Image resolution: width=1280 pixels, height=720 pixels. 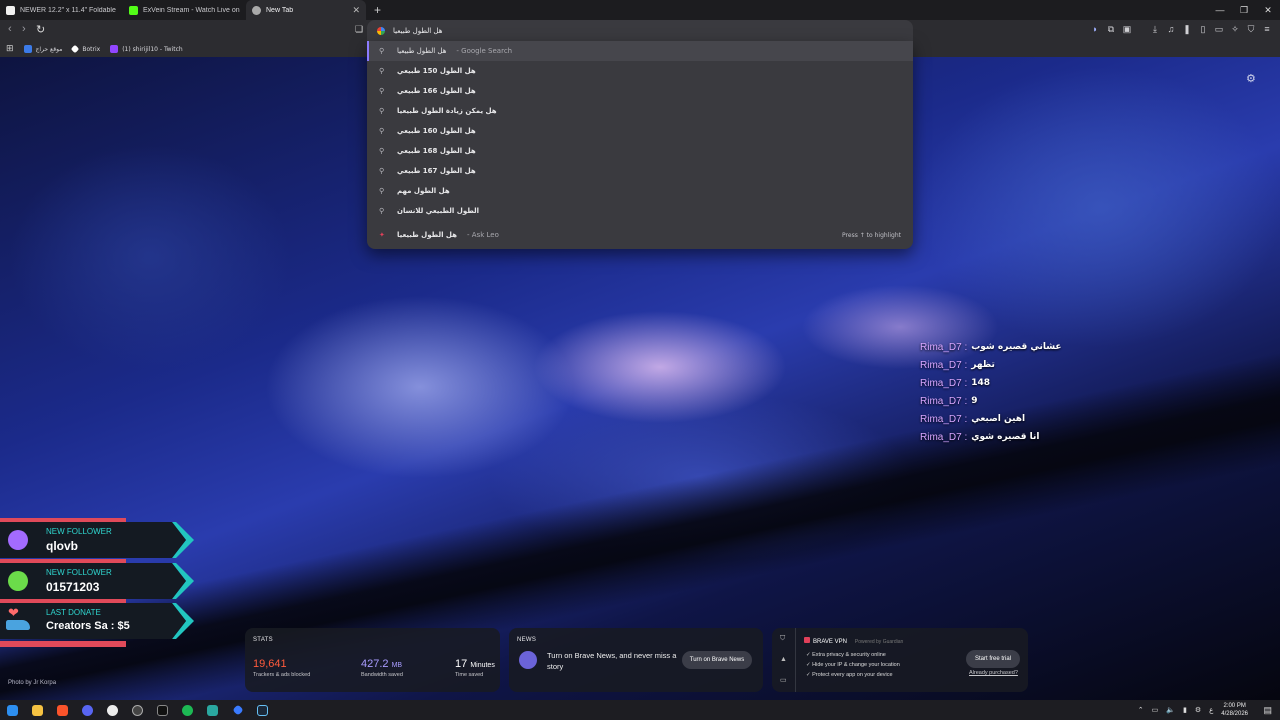 I want to click on bookmark-haraj: موقع حراج, so click(x=43, y=49).